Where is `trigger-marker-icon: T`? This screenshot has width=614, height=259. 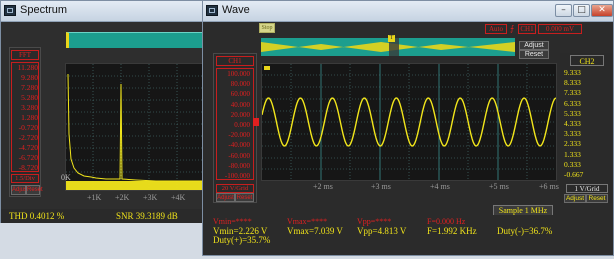 trigger-marker-icon: T is located at coordinates (391, 38).